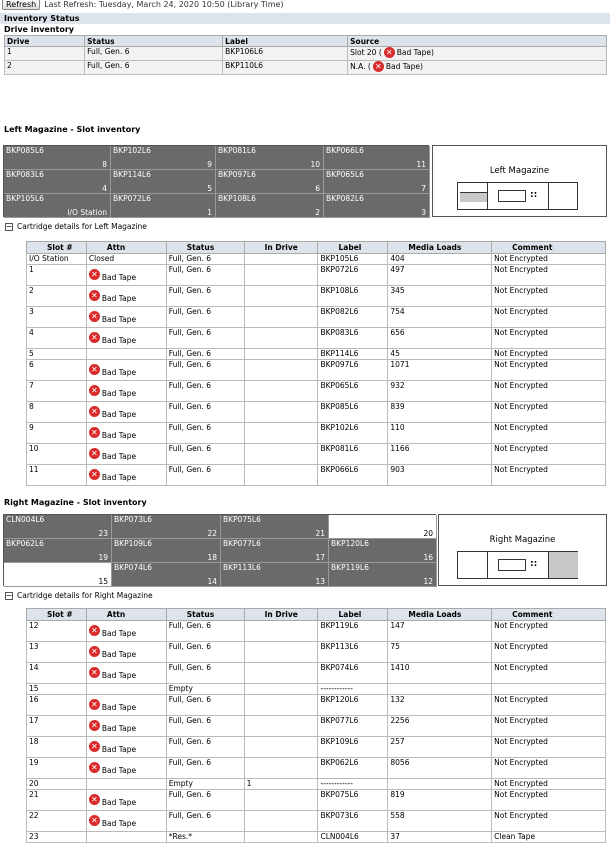  What do you see at coordinates (353, 247) in the screenshot?
I see `column-header: Label` at bounding box center [353, 247].